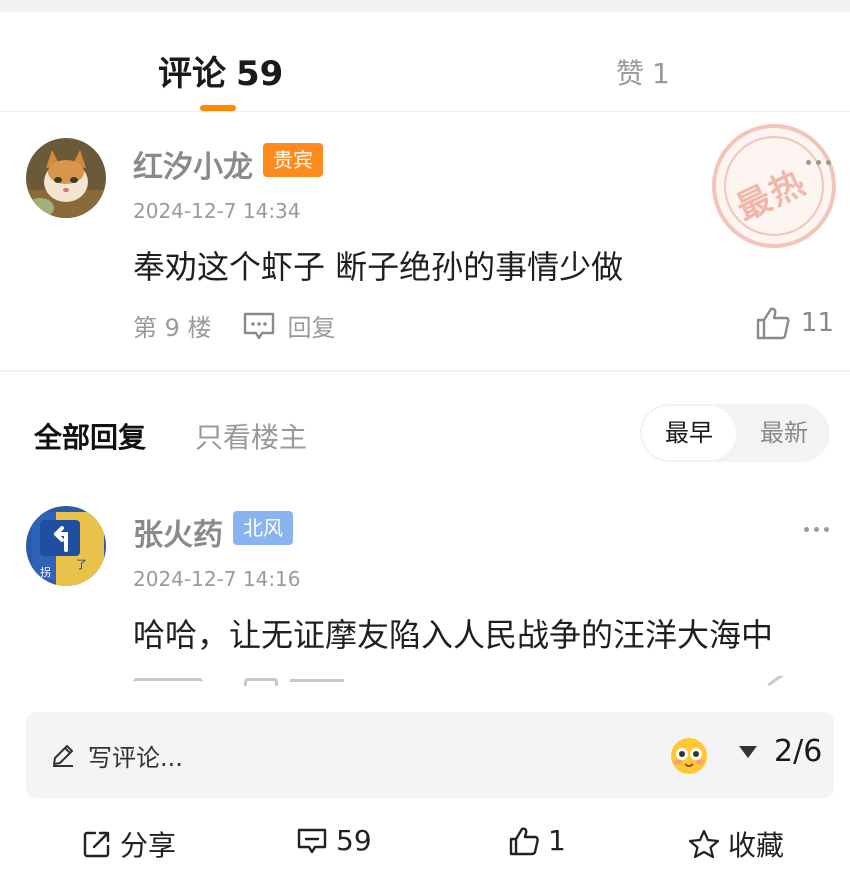 This screenshot has height=884, width=850. I want to click on tab-comments-count: 59, so click(260, 74).